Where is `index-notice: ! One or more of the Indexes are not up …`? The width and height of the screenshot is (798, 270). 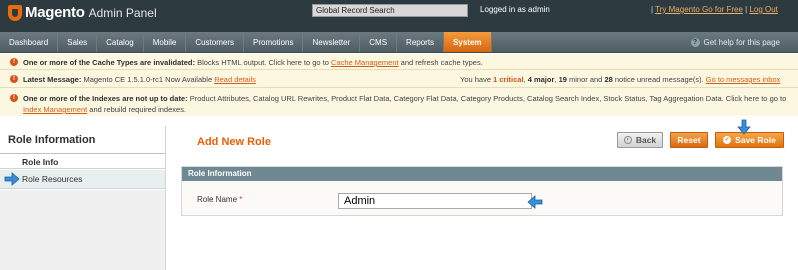 index-notice: ! One or more of the Indexes are not up … is located at coordinates (399, 102).